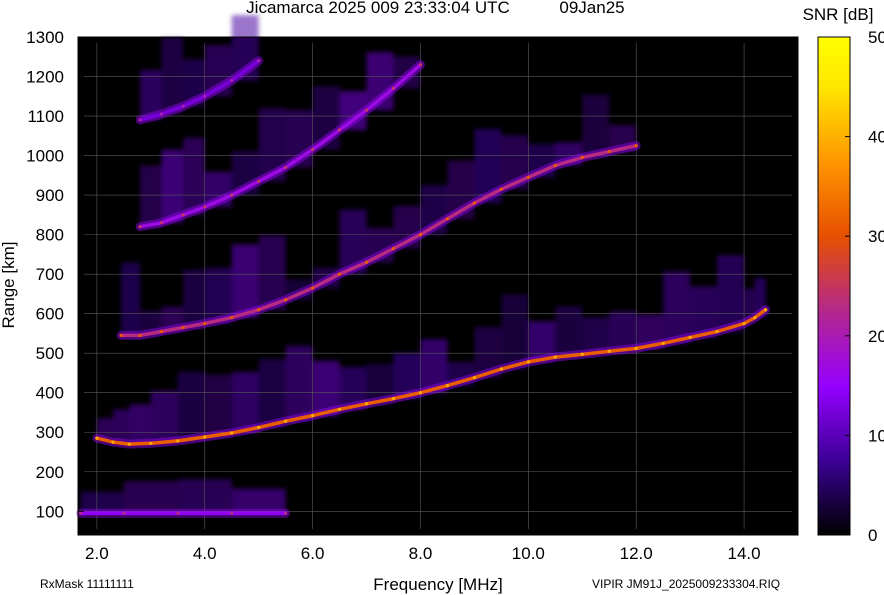 The height and width of the screenshot is (595, 884). I want to click on colorbar-tick-label: 20, so click(876, 336).